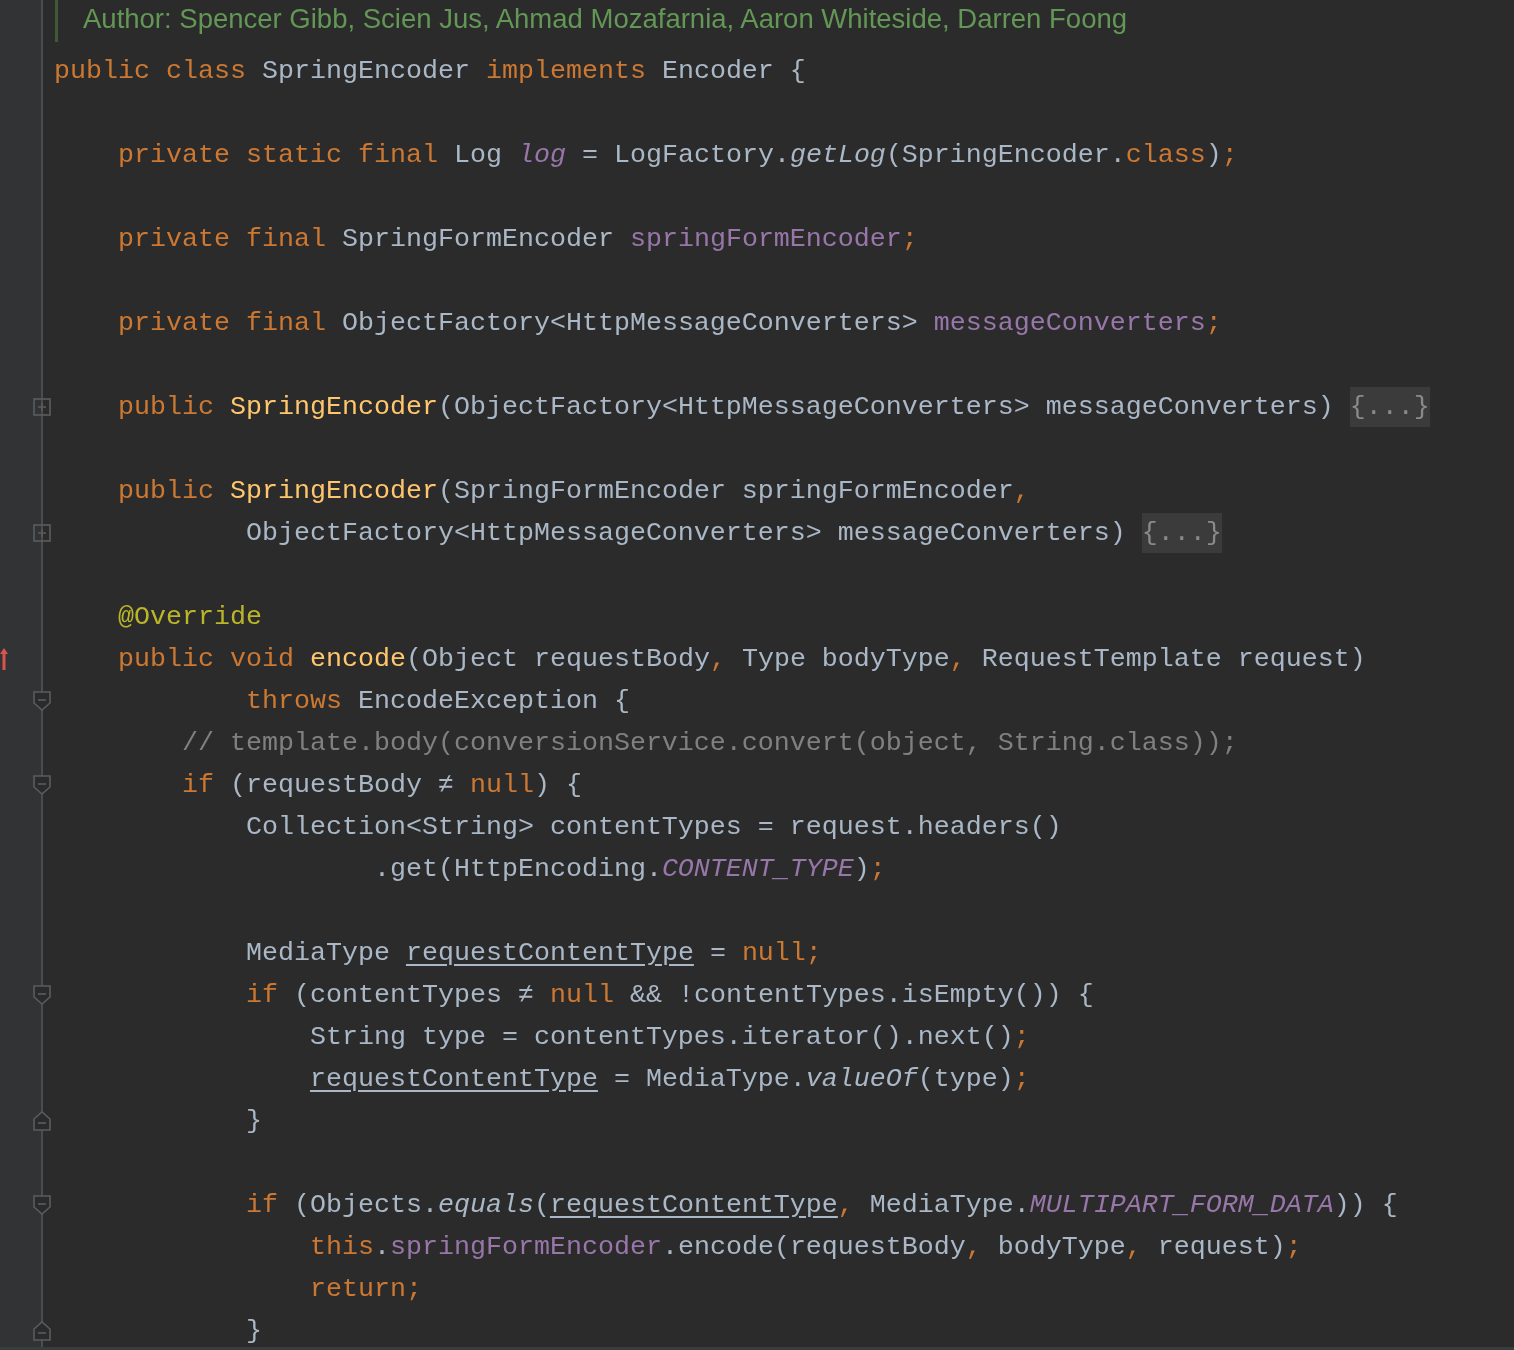 Image resolution: width=1514 pixels, height=1350 pixels. I want to click on code-text: (SpringEncoder., so click(1005, 155).